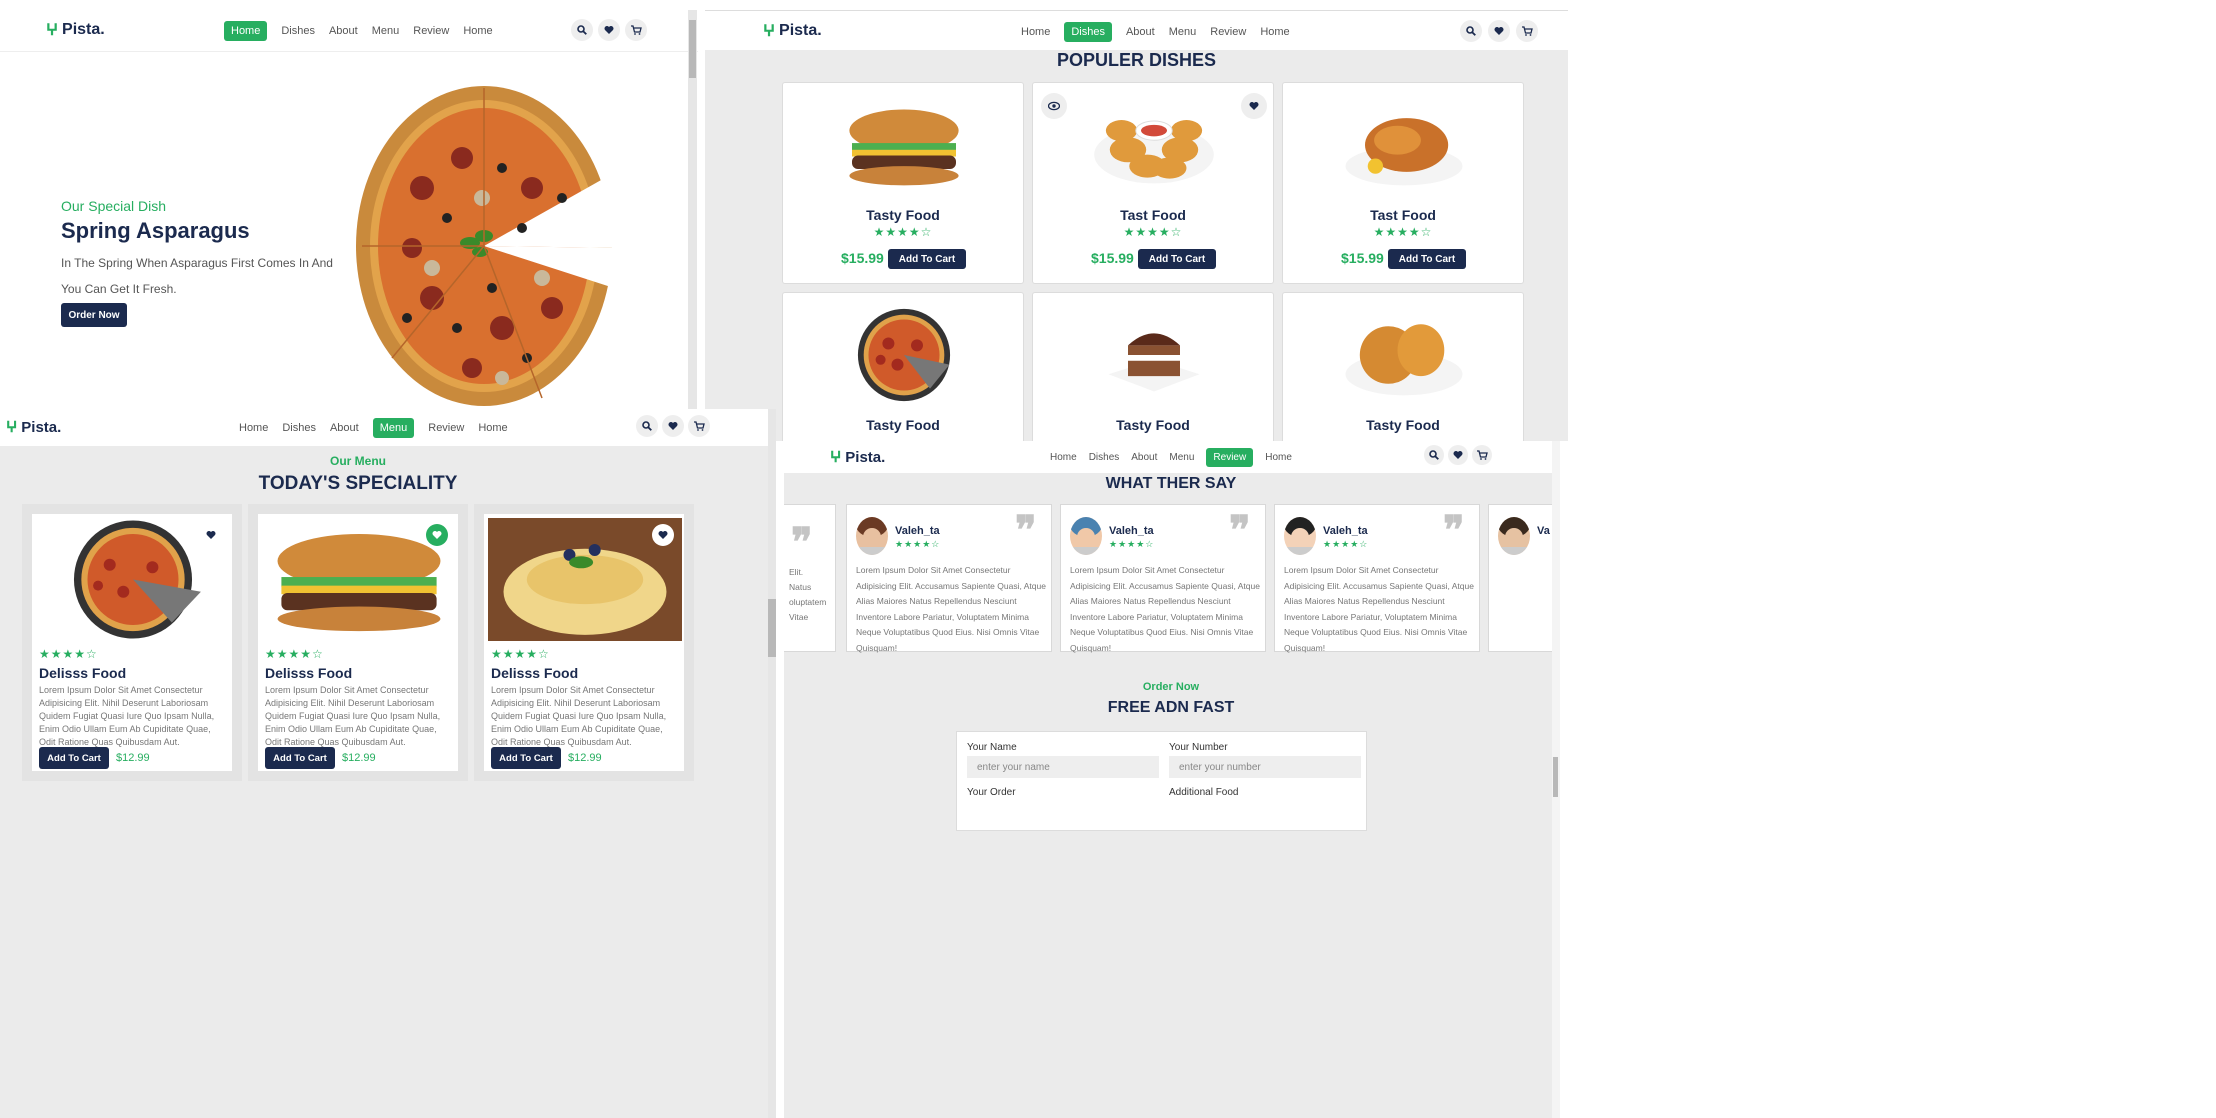  I want to click on page-scrollbar, so click(1556, 779).